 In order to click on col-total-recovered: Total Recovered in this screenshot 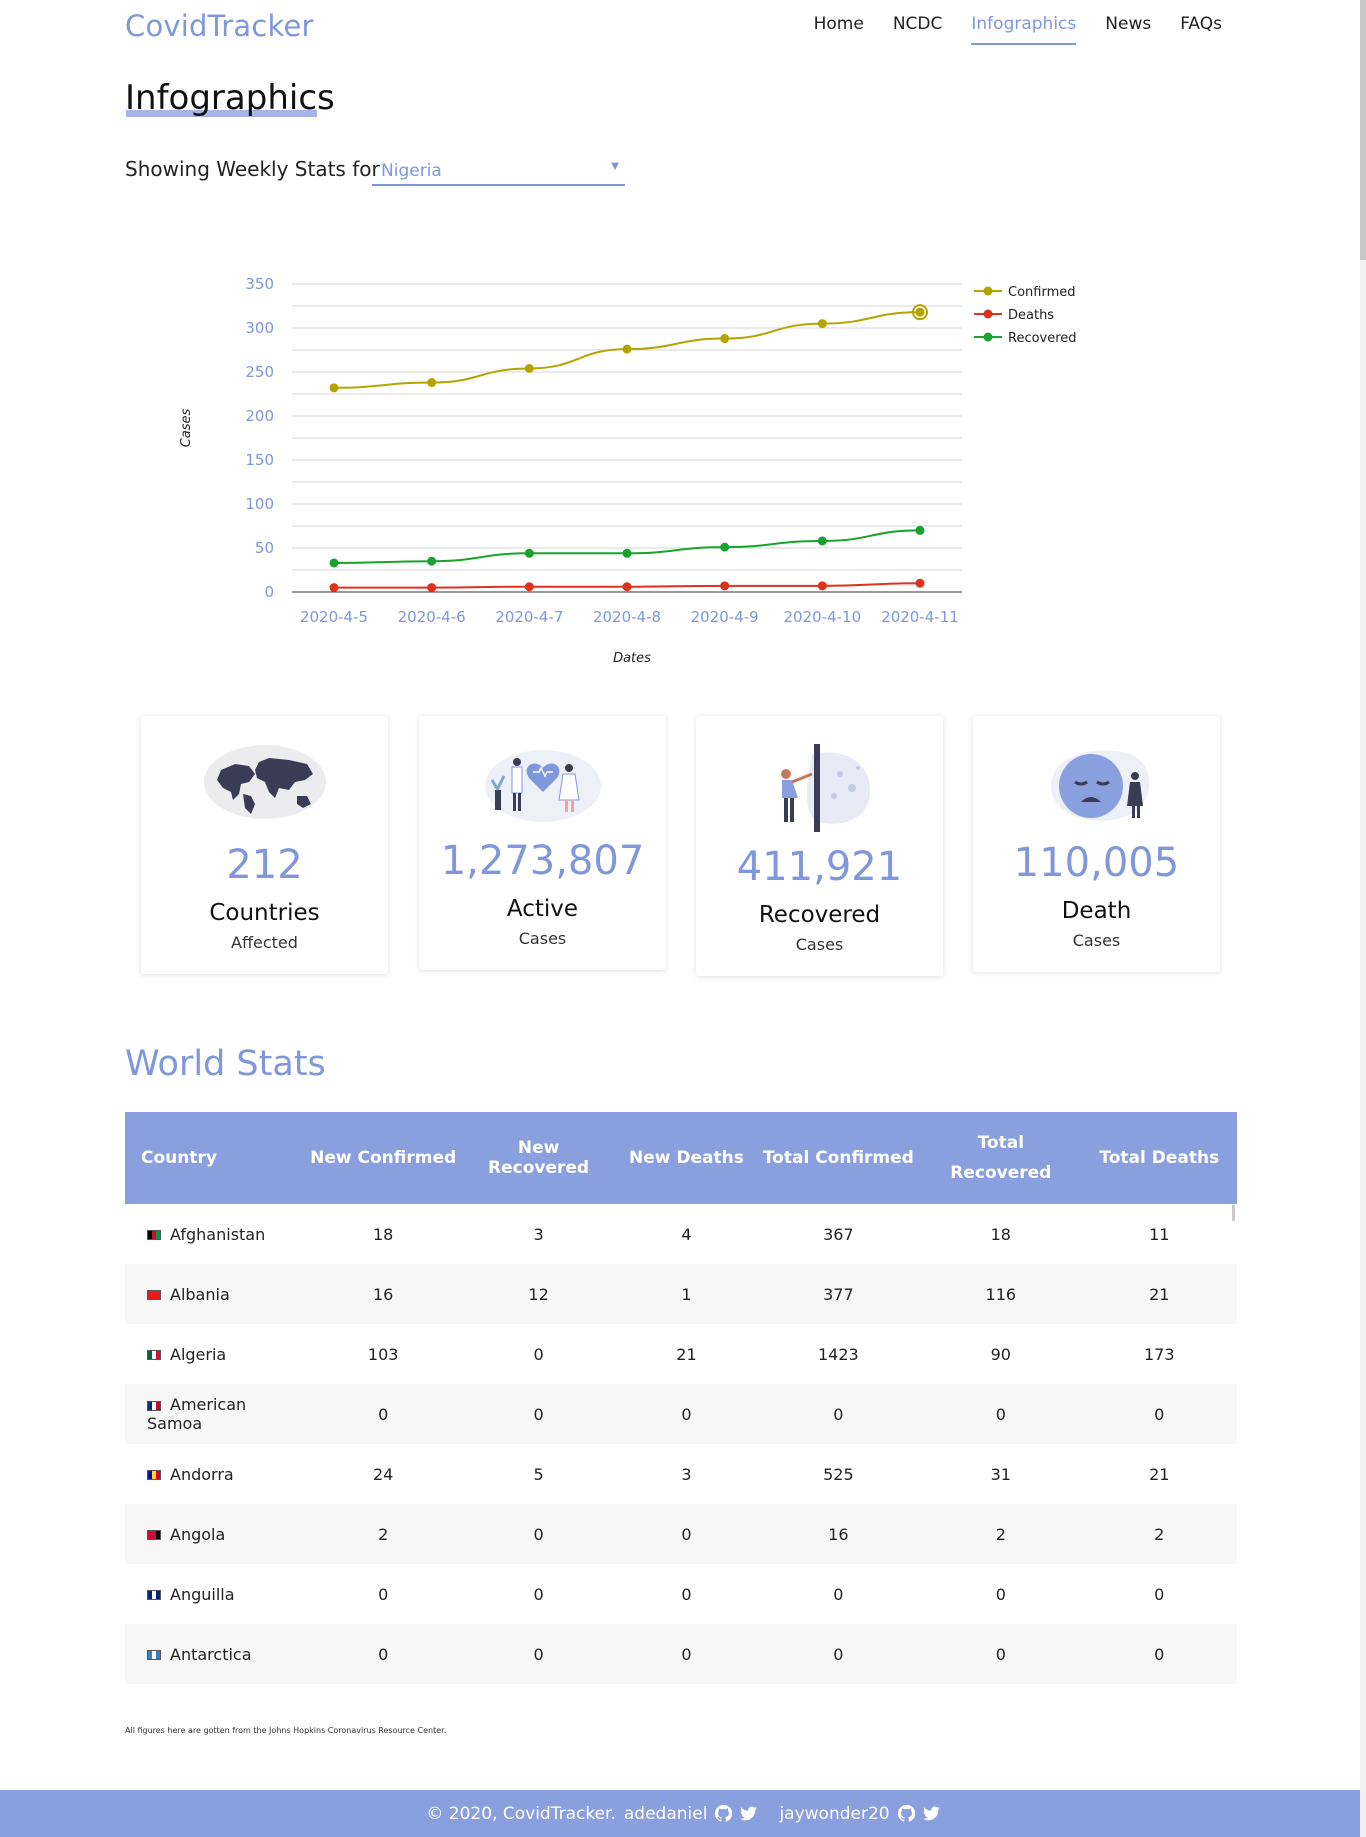, I will do `click(1001, 1158)`.